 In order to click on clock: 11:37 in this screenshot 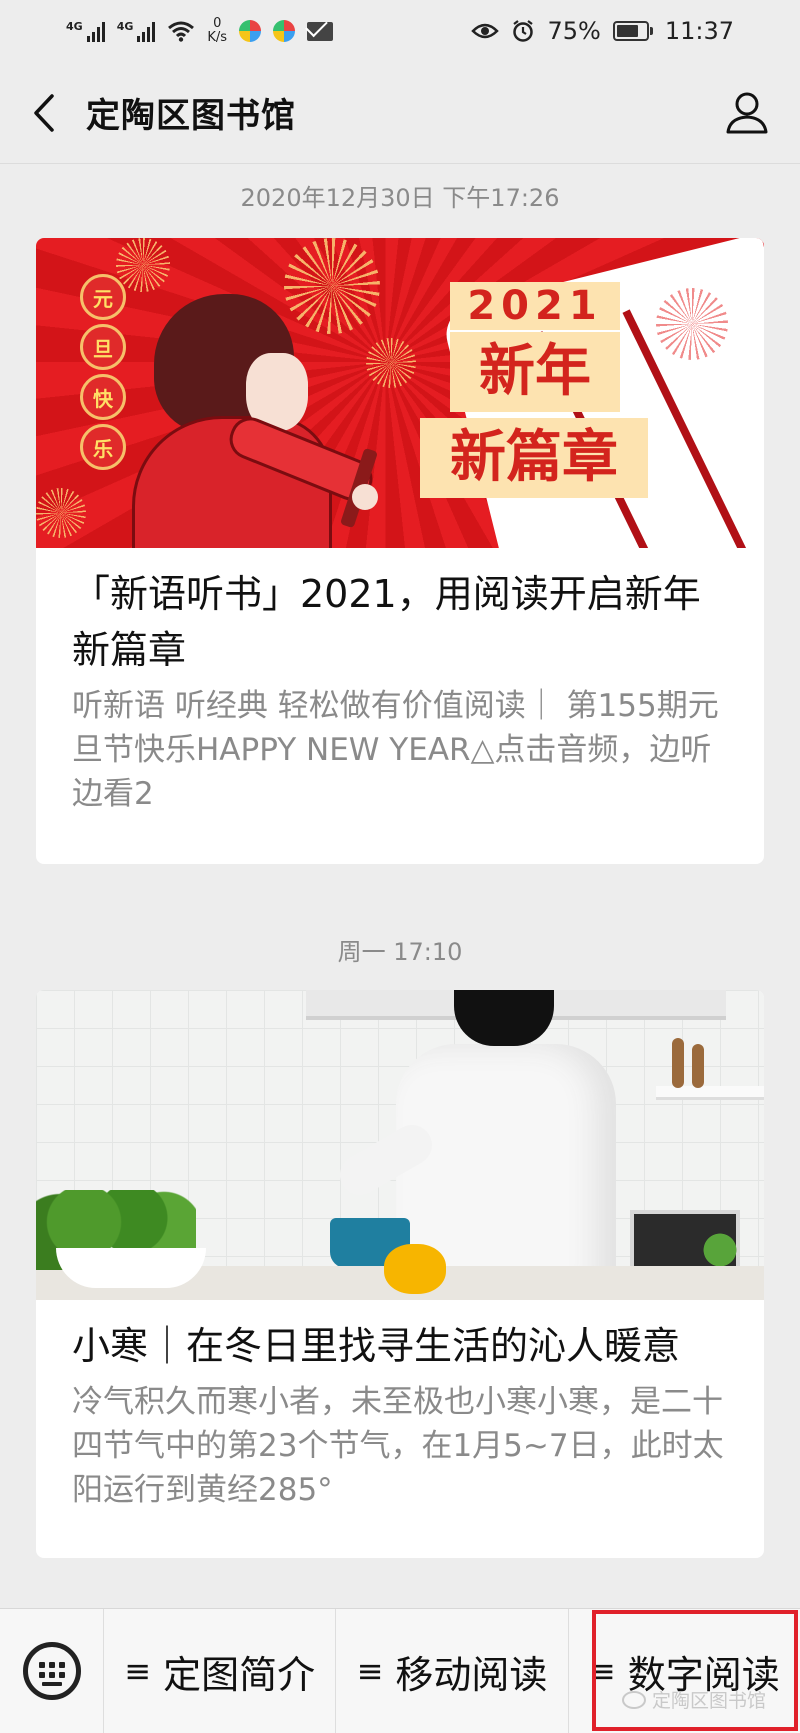, I will do `click(699, 31)`.